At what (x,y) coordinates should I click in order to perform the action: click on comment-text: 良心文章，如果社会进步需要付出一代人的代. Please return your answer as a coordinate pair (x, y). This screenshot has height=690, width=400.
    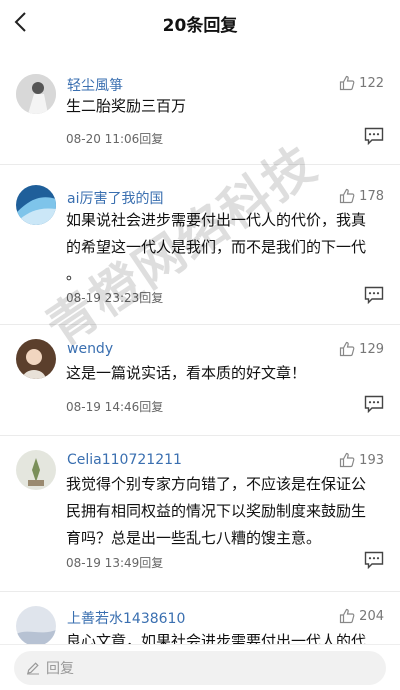
    Looking at the image, I should click on (226, 636).